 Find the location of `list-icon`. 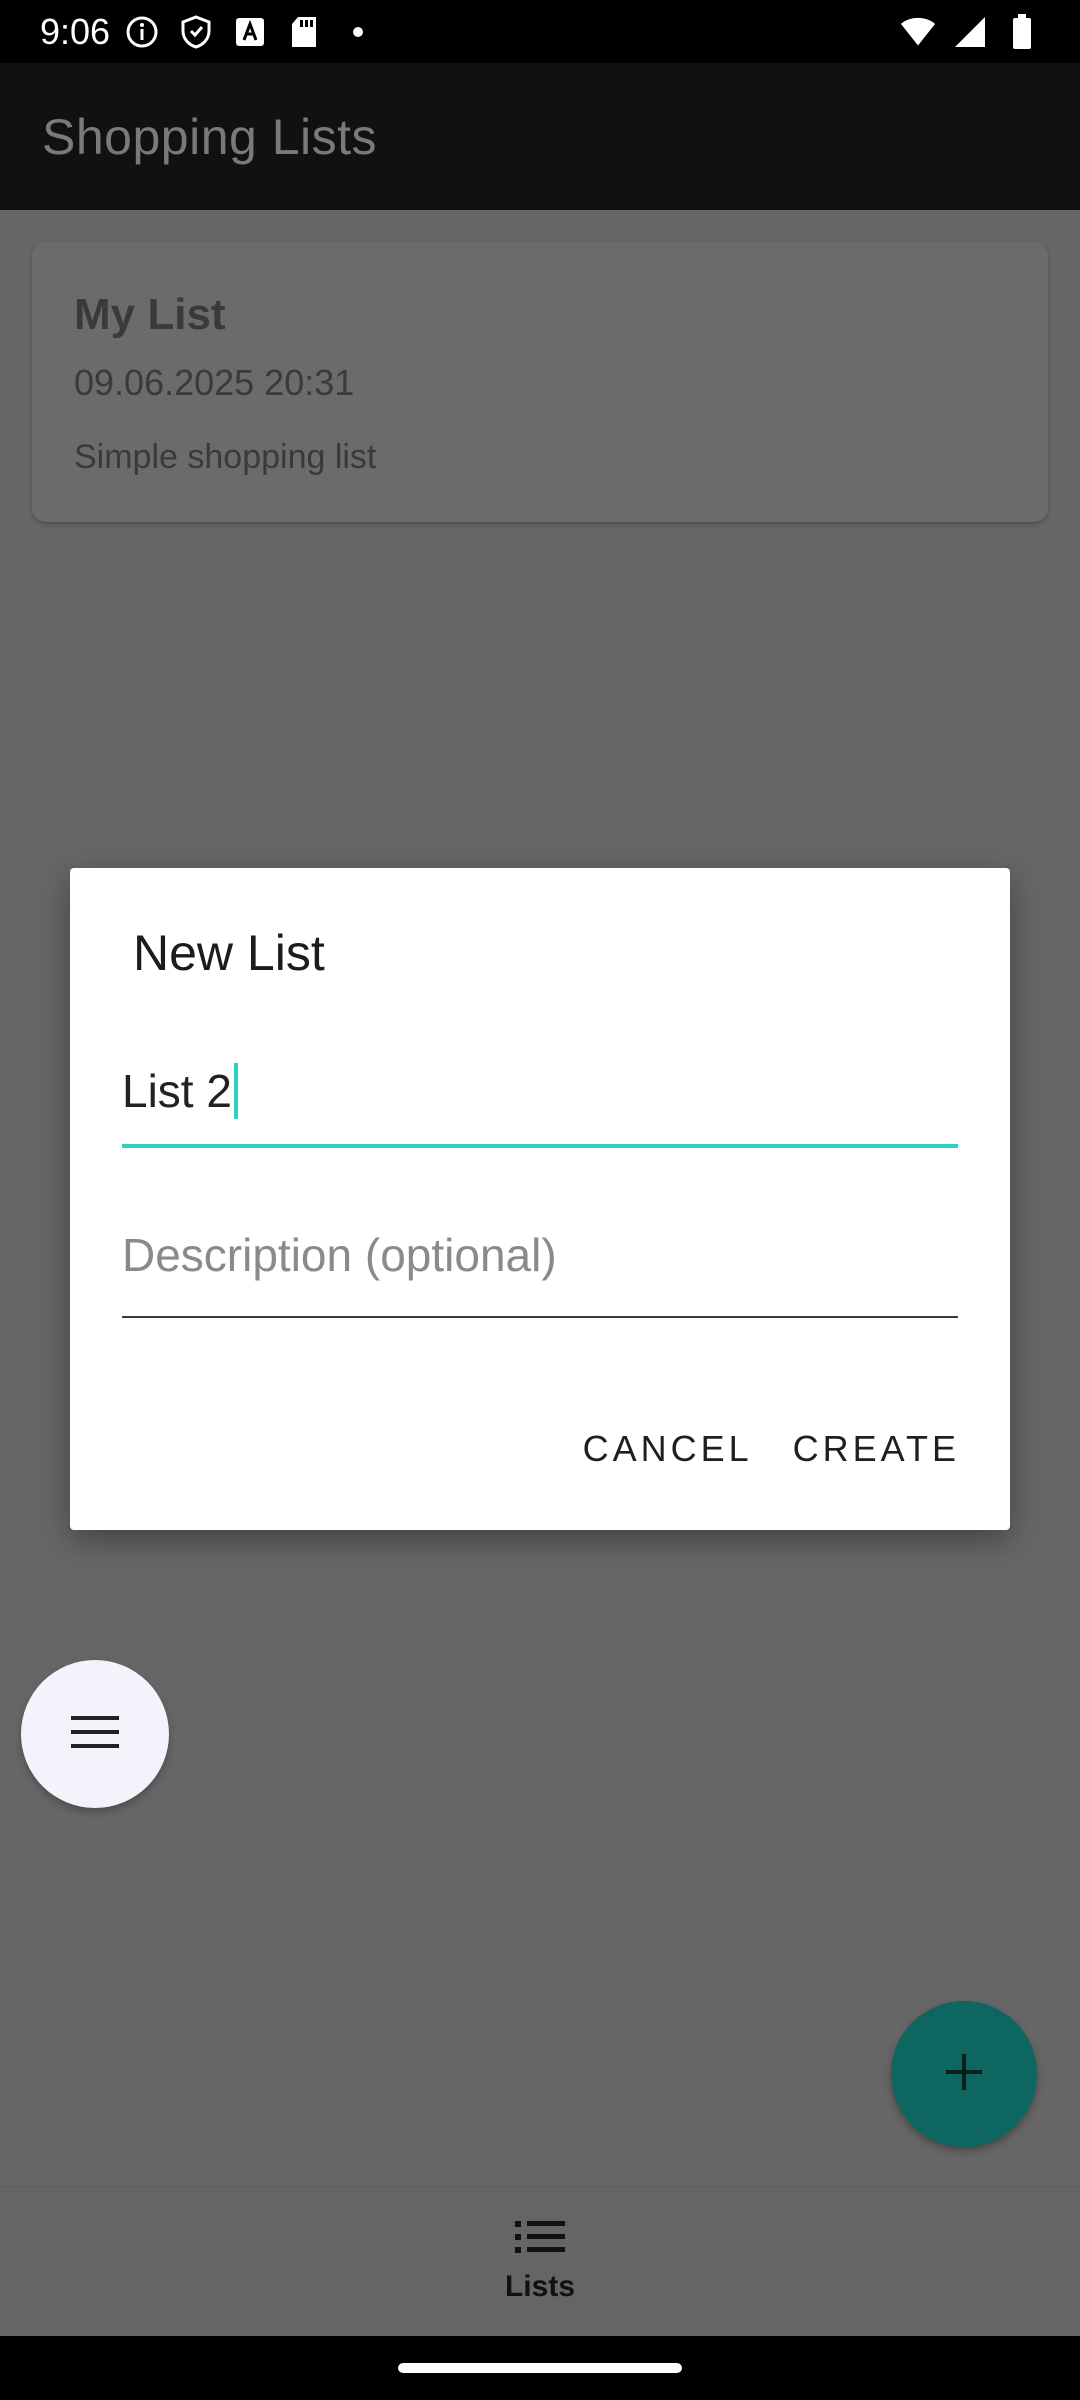

list-icon is located at coordinates (540, 2239).